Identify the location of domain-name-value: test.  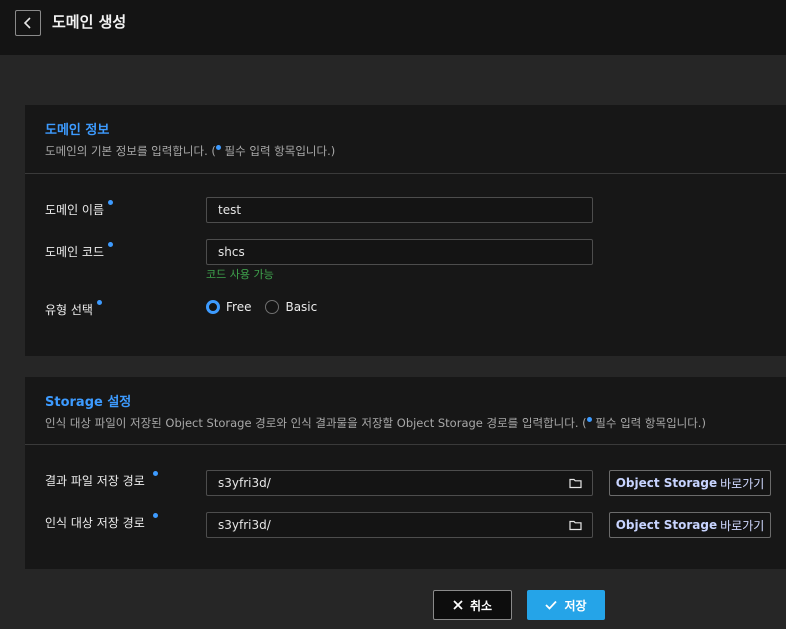
(230, 210).